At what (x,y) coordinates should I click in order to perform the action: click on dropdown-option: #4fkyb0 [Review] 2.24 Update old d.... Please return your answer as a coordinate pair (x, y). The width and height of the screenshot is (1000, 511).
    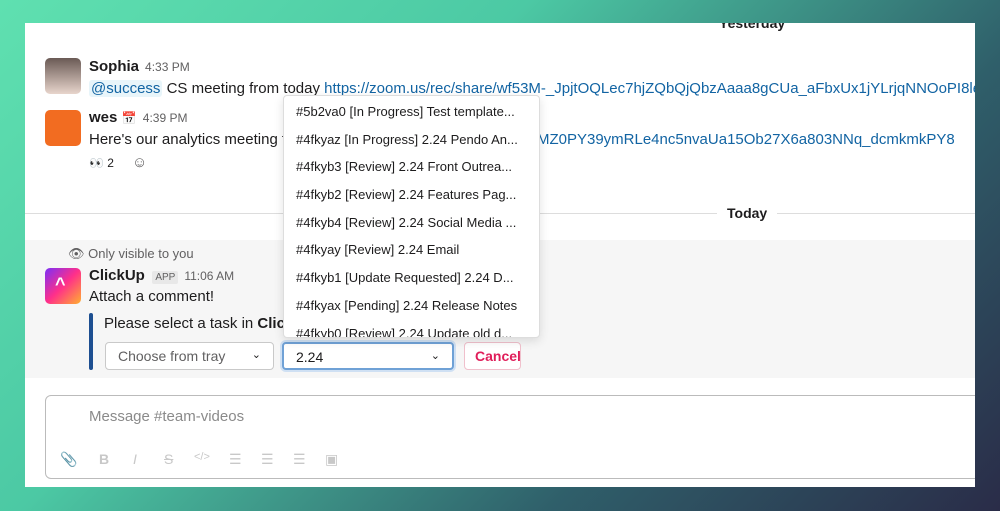
    Looking at the image, I should click on (411, 329).